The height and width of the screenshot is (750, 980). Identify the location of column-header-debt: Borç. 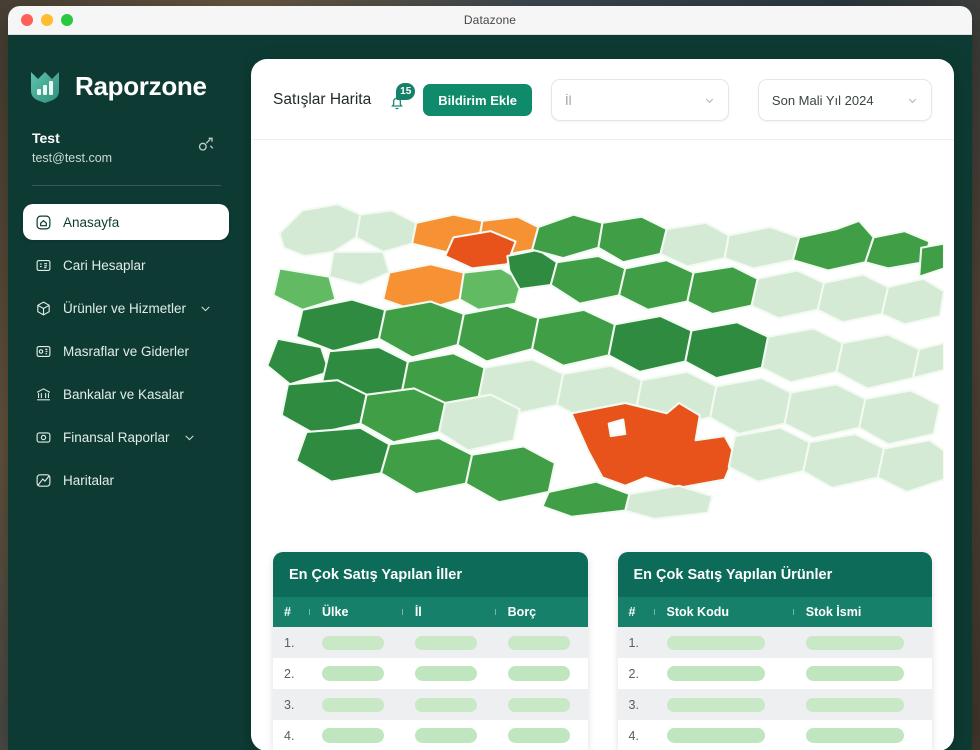
(541, 612).